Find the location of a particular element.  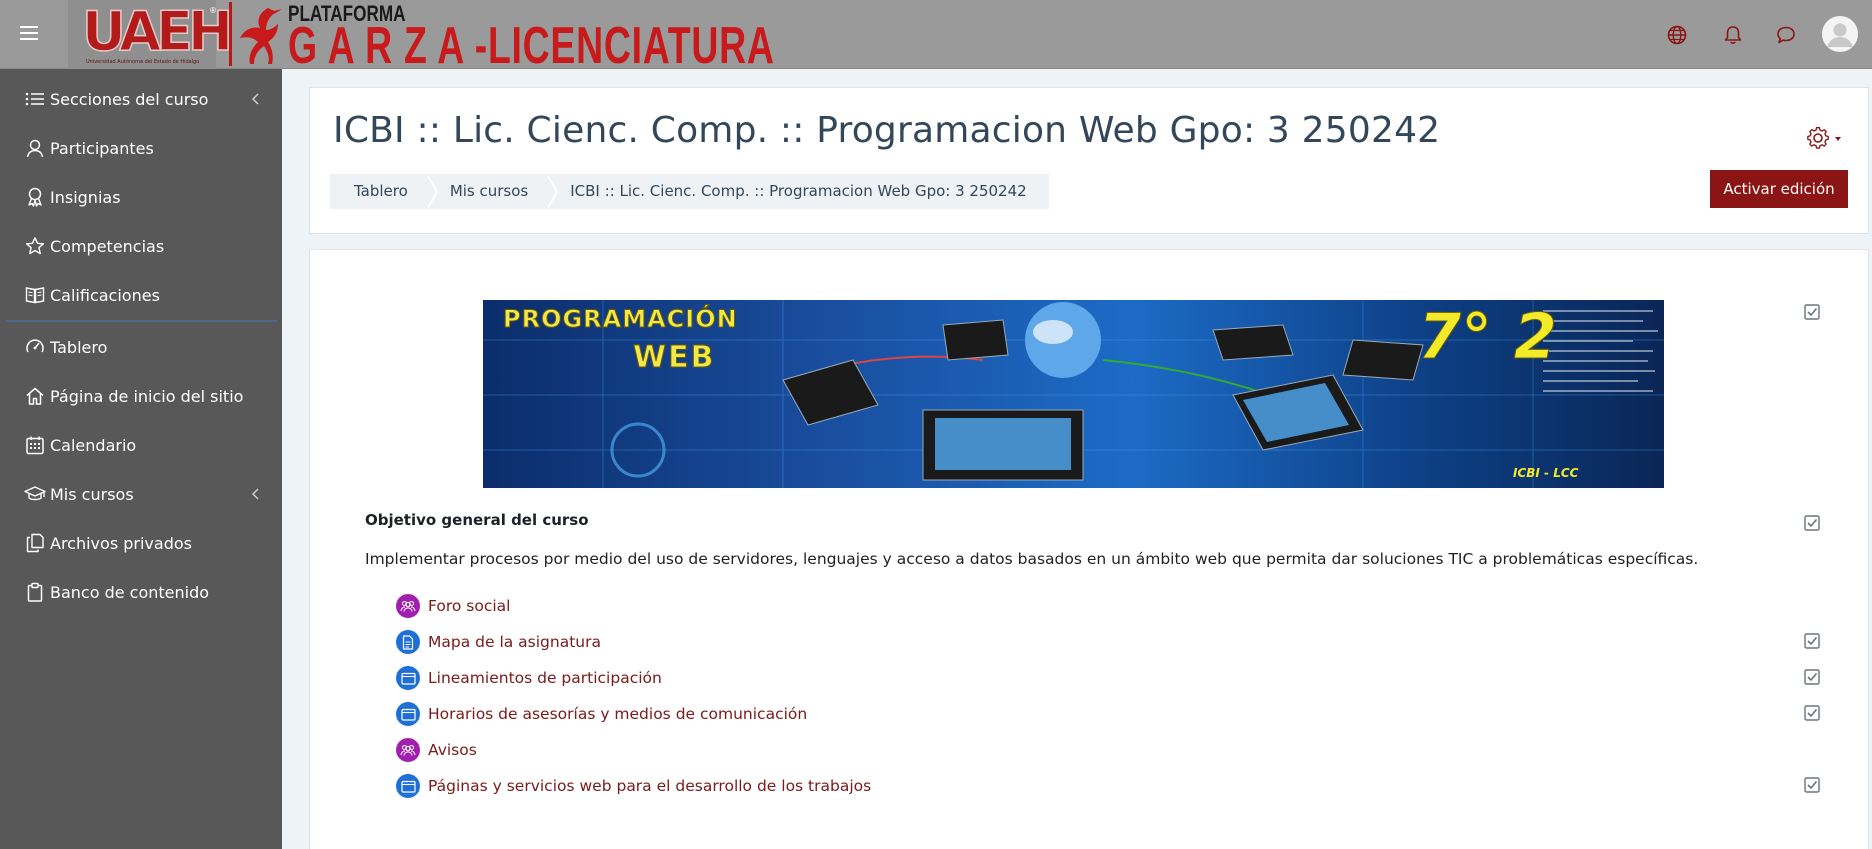

chat-icon is located at coordinates (1786, 35).